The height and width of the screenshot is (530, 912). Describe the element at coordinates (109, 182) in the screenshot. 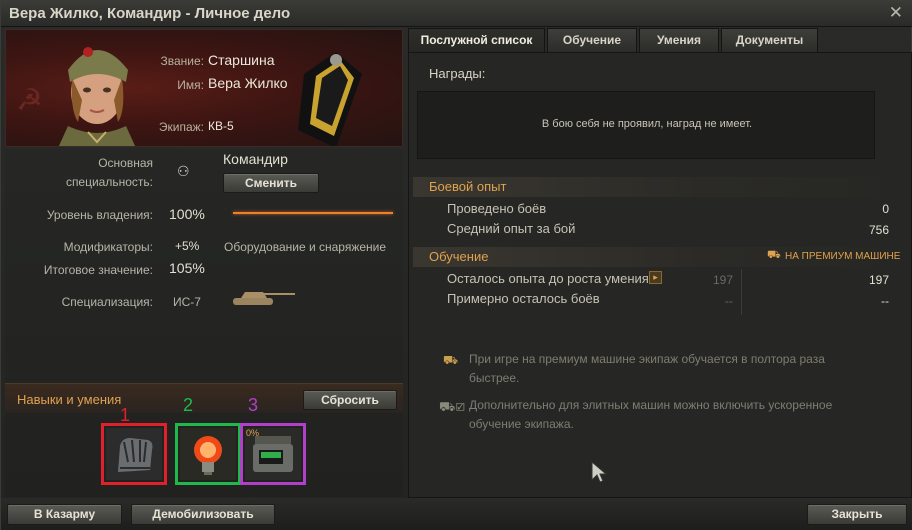

I see `specialty-label-2: специальность:` at that location.